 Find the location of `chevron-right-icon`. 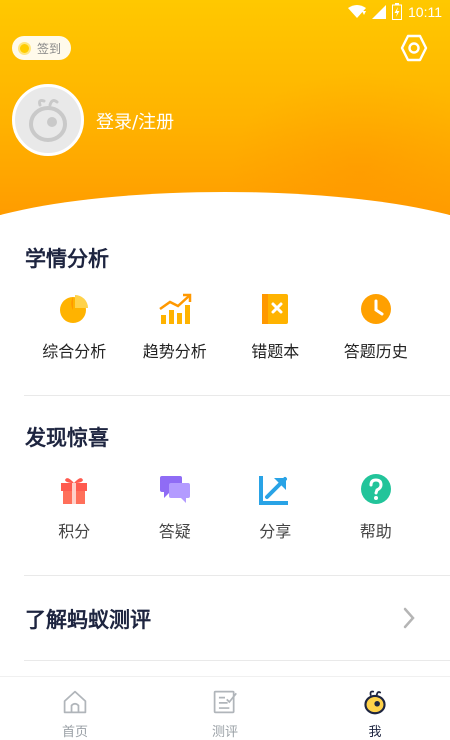

chevron-right-icon is located at coordinates (409, 618).